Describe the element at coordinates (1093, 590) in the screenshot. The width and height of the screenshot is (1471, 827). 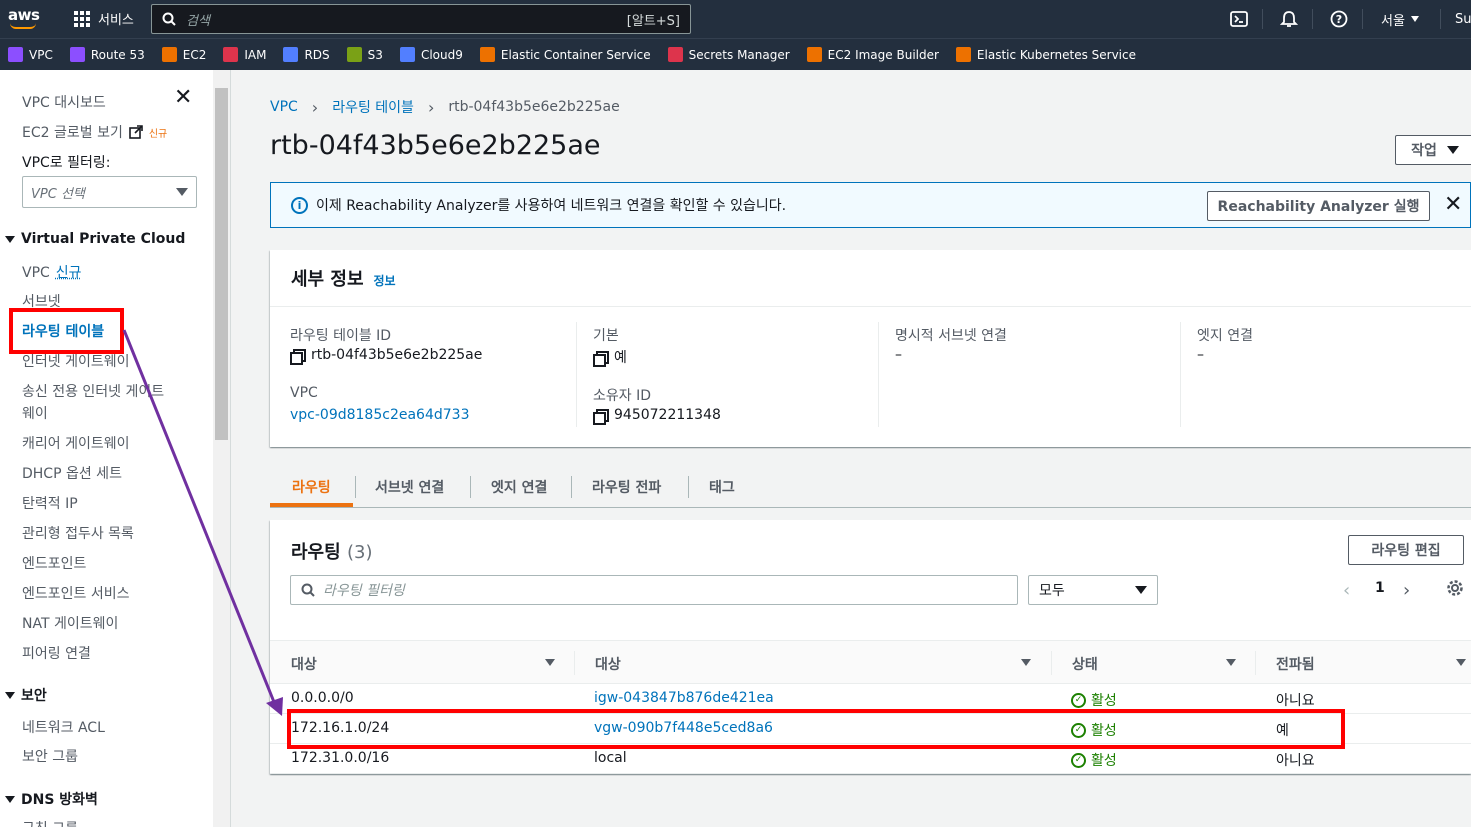
I see `routes-filter-select: 모두` at that location.